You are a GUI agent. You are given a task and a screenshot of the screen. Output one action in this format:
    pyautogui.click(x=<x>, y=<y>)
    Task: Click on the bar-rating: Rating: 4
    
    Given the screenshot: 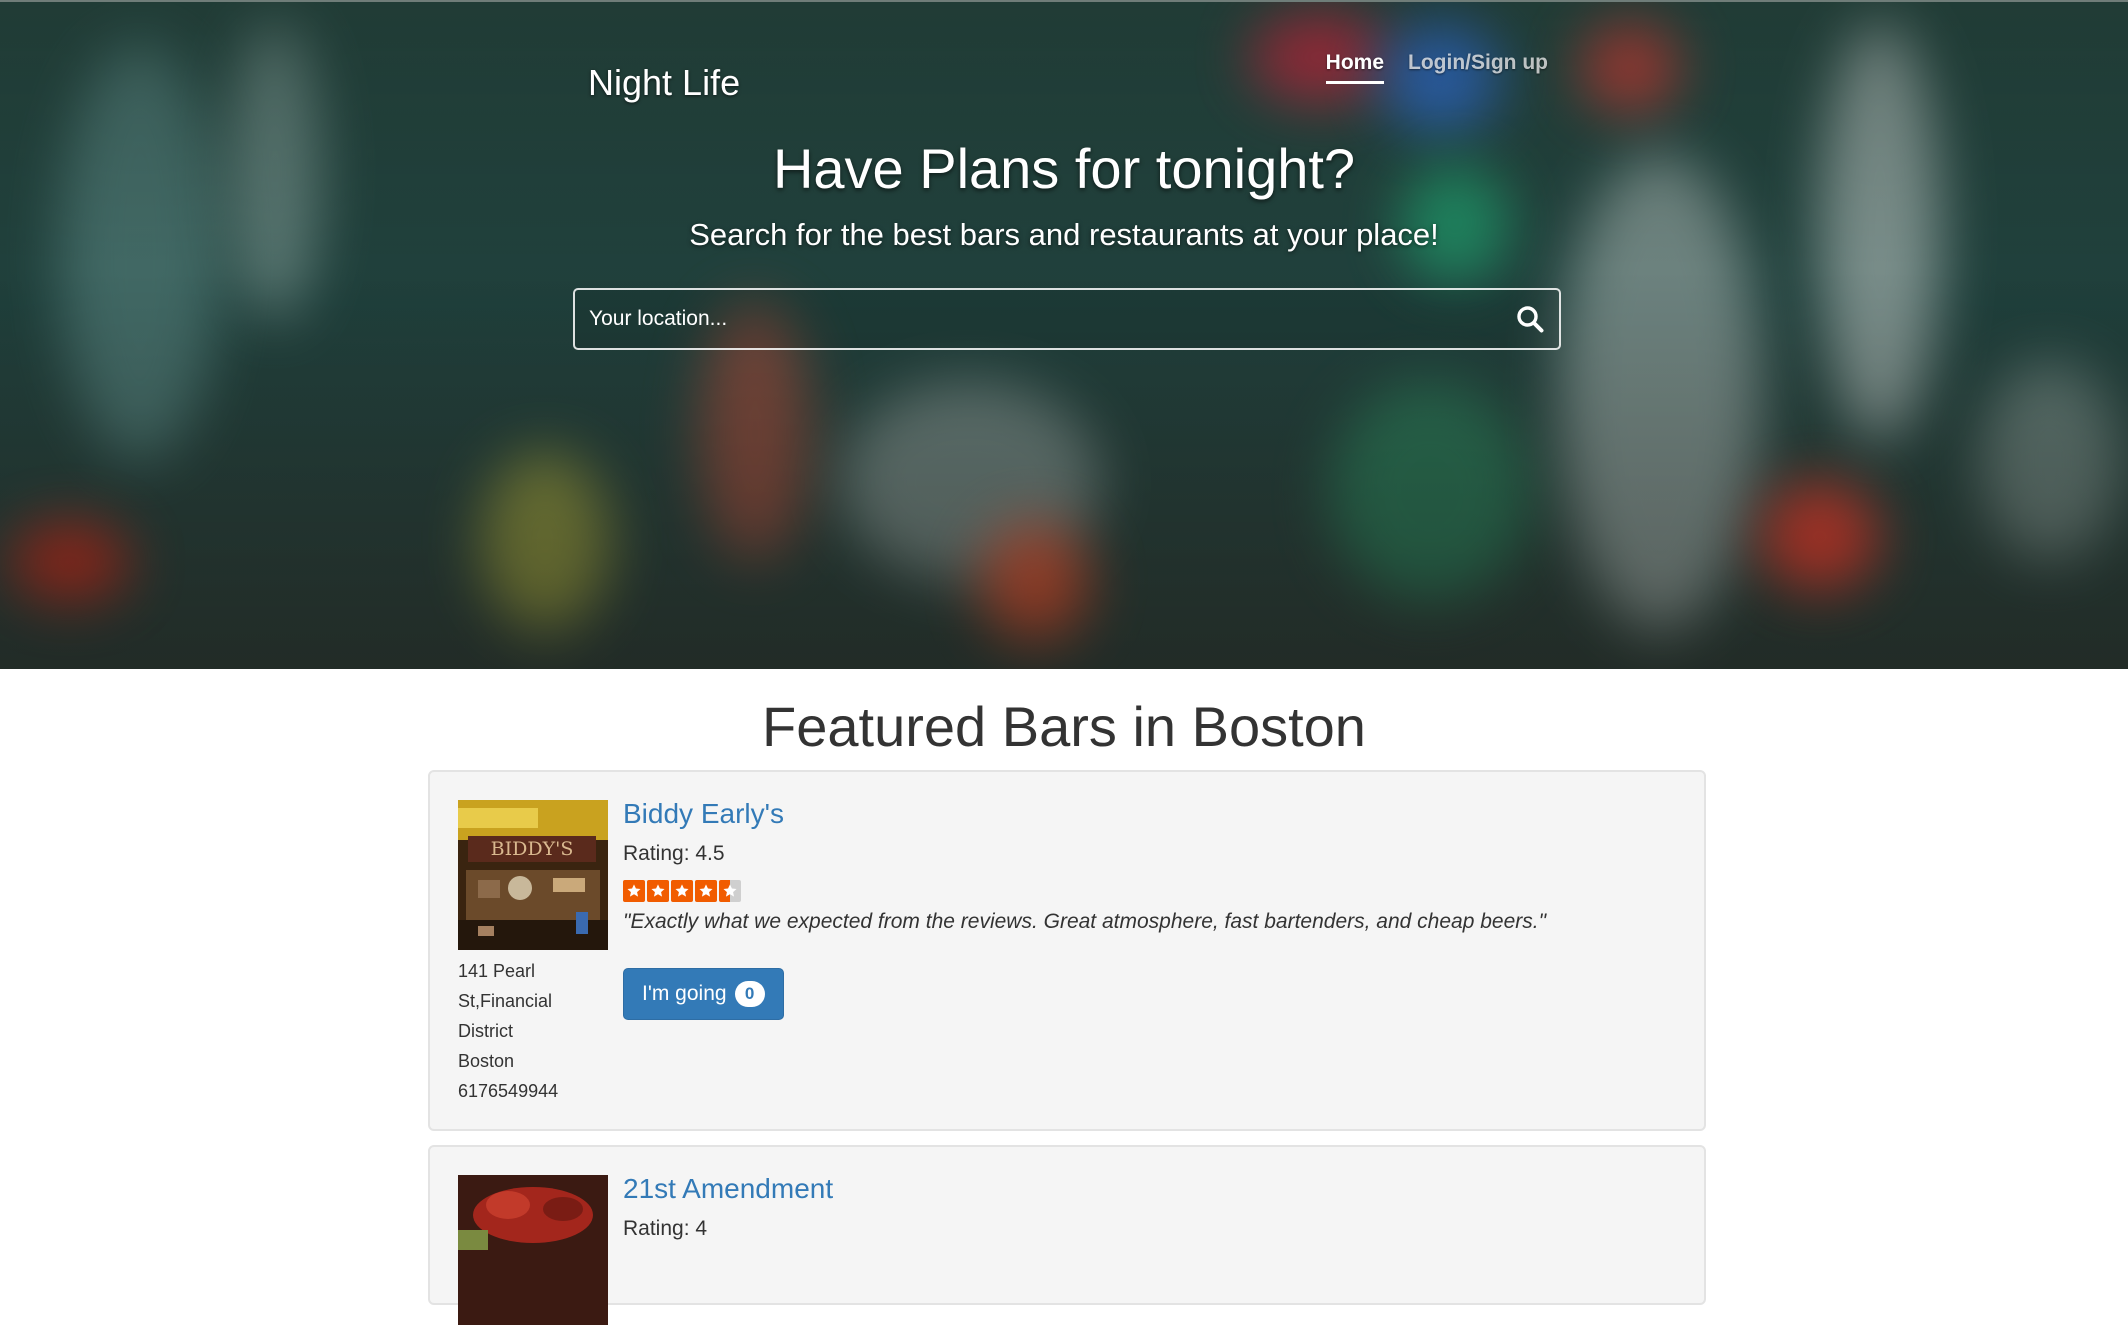 What is the action you would take?
    pyautogui.click(x=665, y=1228)
    